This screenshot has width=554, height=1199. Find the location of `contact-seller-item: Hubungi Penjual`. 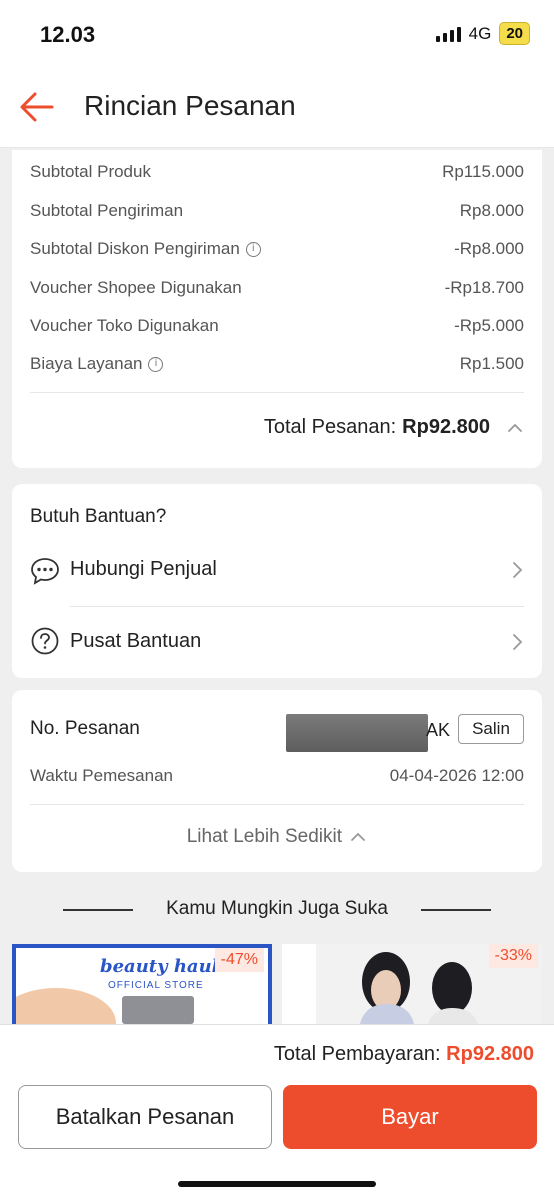

contact-seller-item: Hubungi Penjual is located at coordinates (277, 571).